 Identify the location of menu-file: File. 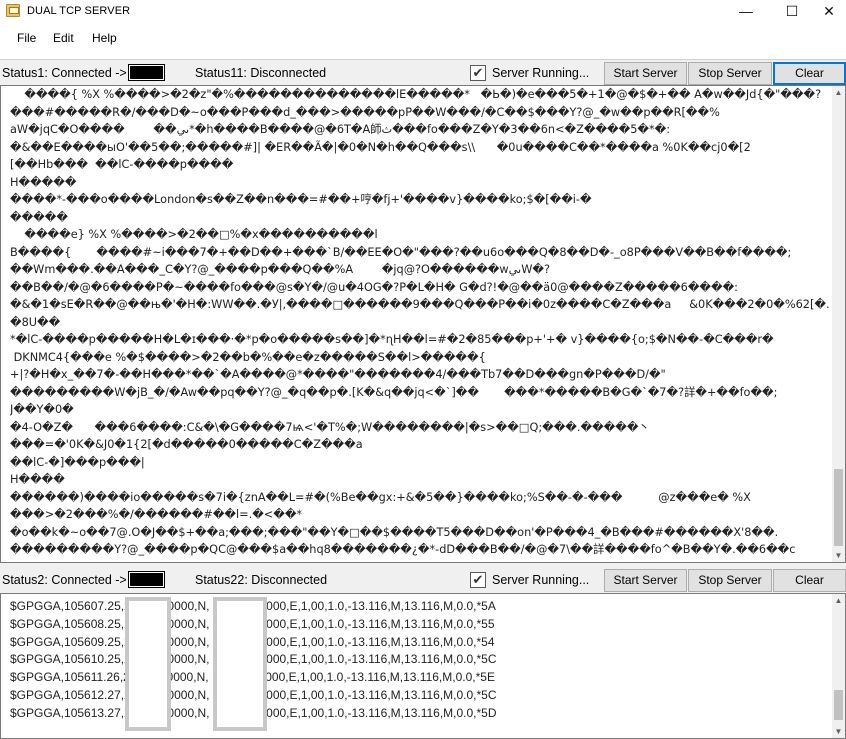
(26, 38).